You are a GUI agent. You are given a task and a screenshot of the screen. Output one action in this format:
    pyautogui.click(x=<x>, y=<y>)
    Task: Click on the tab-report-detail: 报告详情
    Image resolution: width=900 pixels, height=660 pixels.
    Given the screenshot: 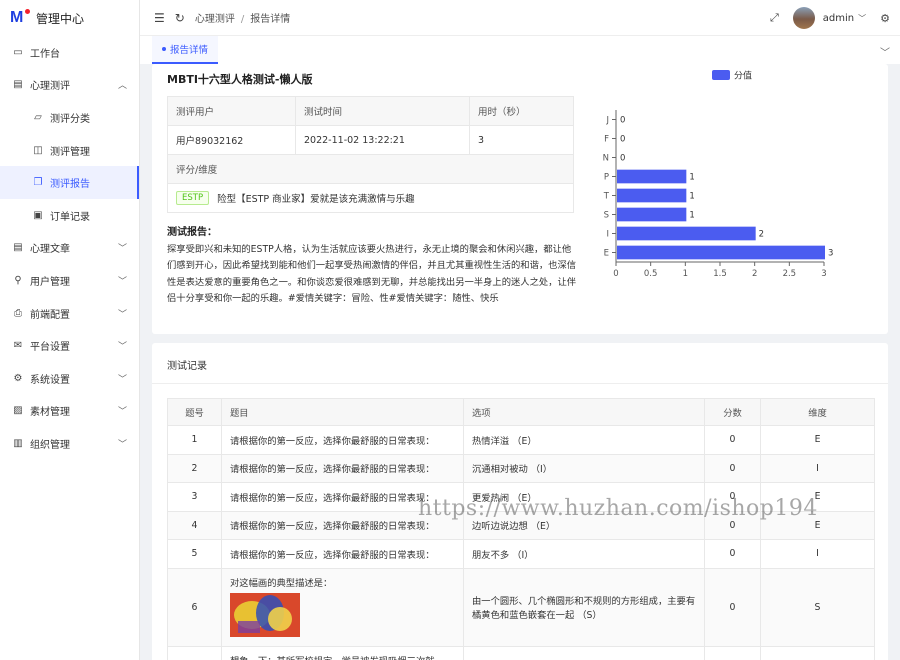 What is the action you would take?
    pyautogui.click(x=185, y=50)
    